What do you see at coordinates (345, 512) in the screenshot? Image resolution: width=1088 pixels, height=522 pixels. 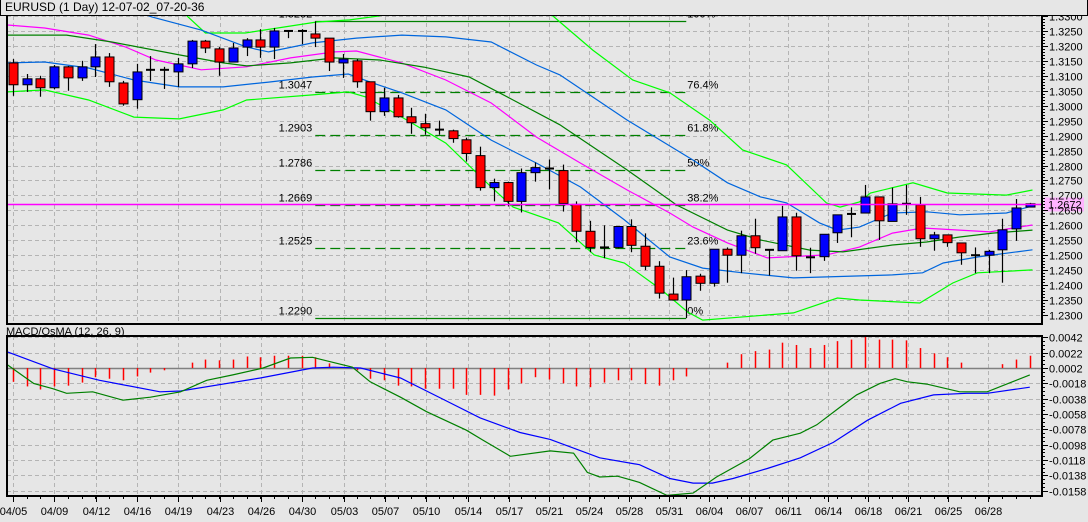 I see `date-tick-label: 05/03` at bounding box center [345, 512].